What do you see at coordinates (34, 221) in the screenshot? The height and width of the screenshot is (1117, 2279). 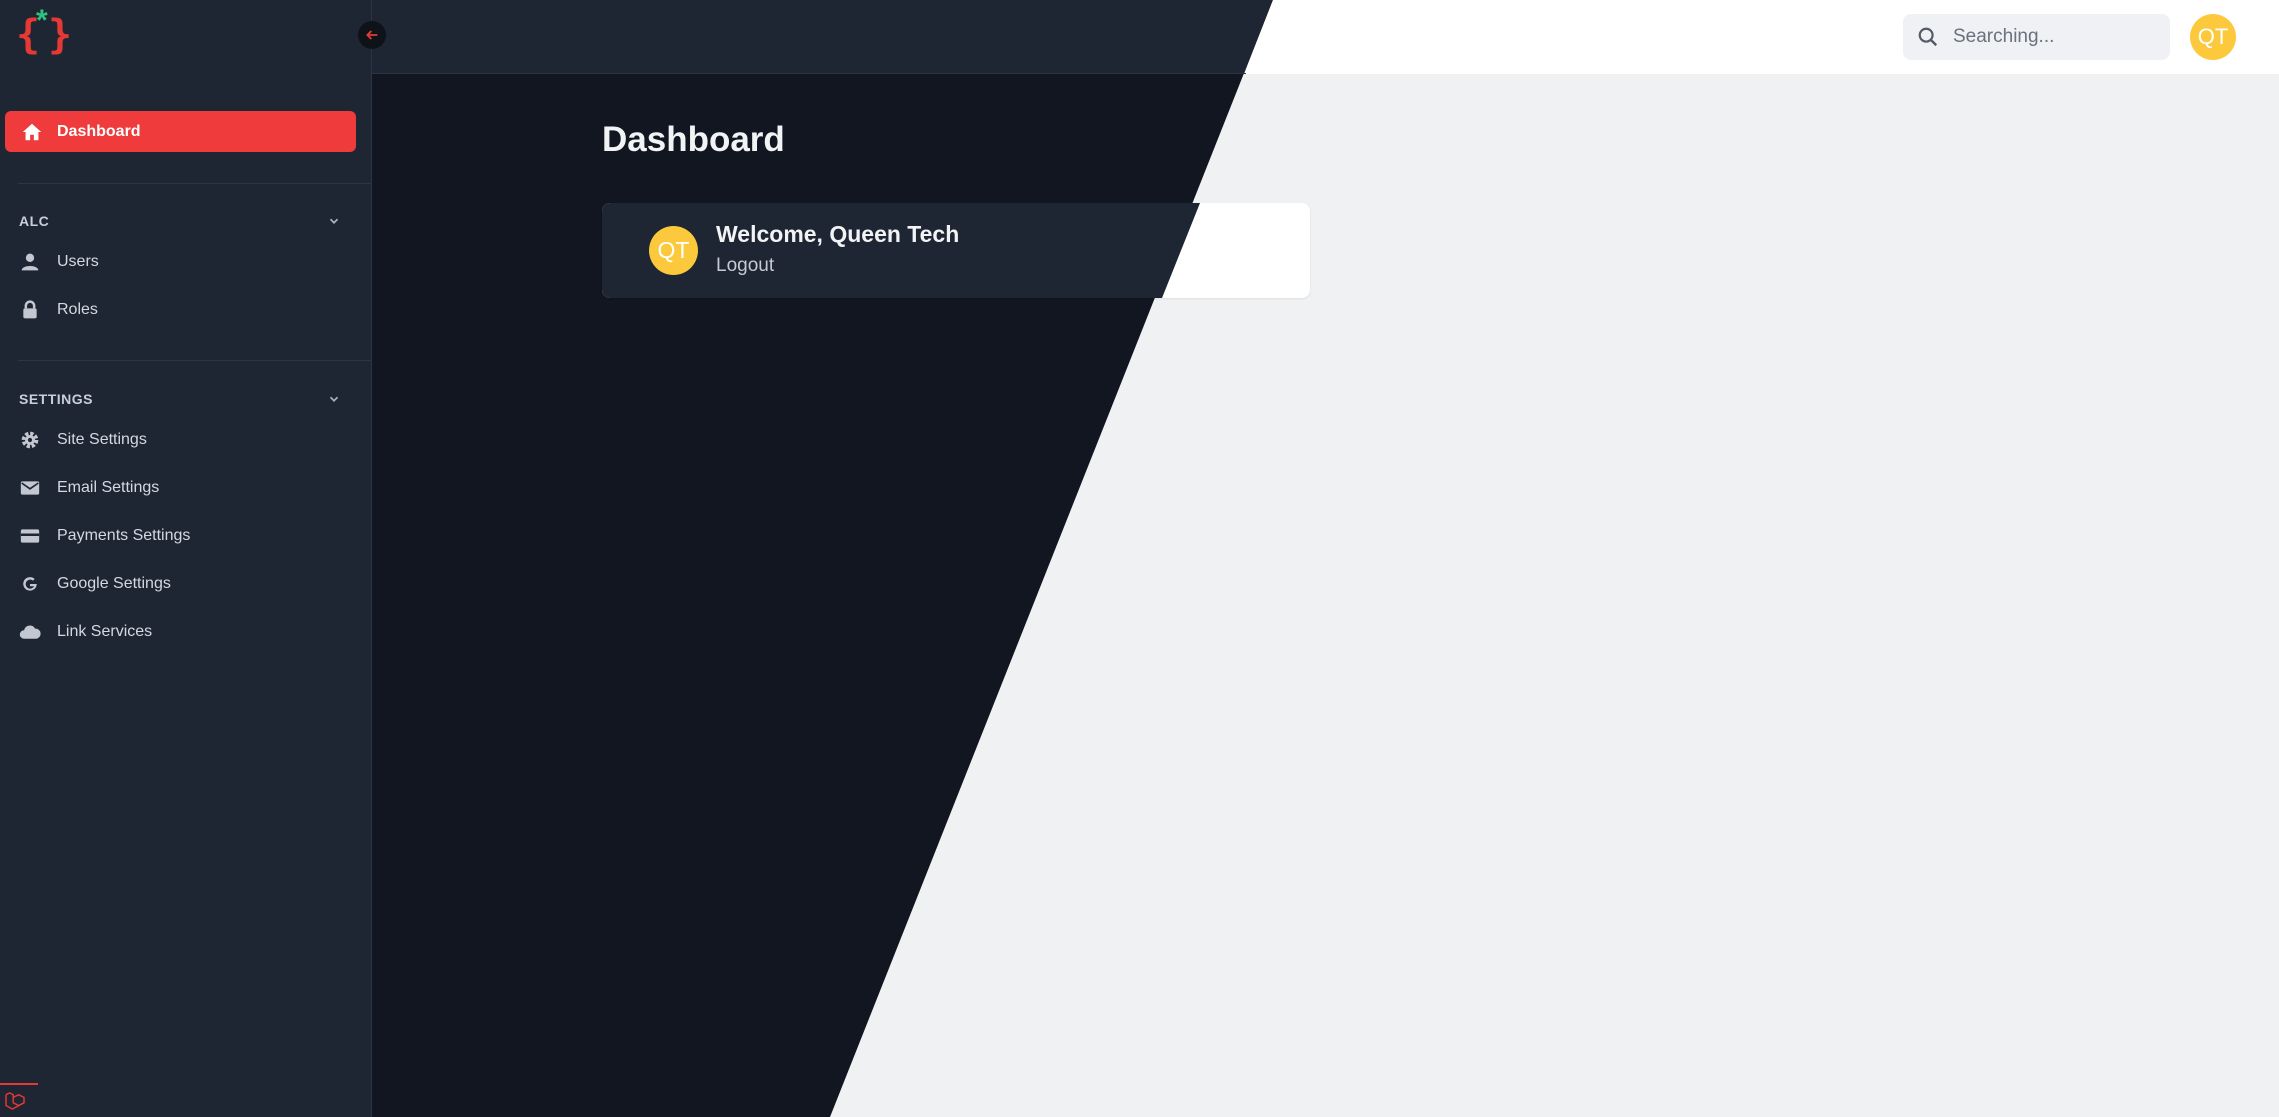 I see `section-title-alc: ALC` at bounding box center [34, 221].